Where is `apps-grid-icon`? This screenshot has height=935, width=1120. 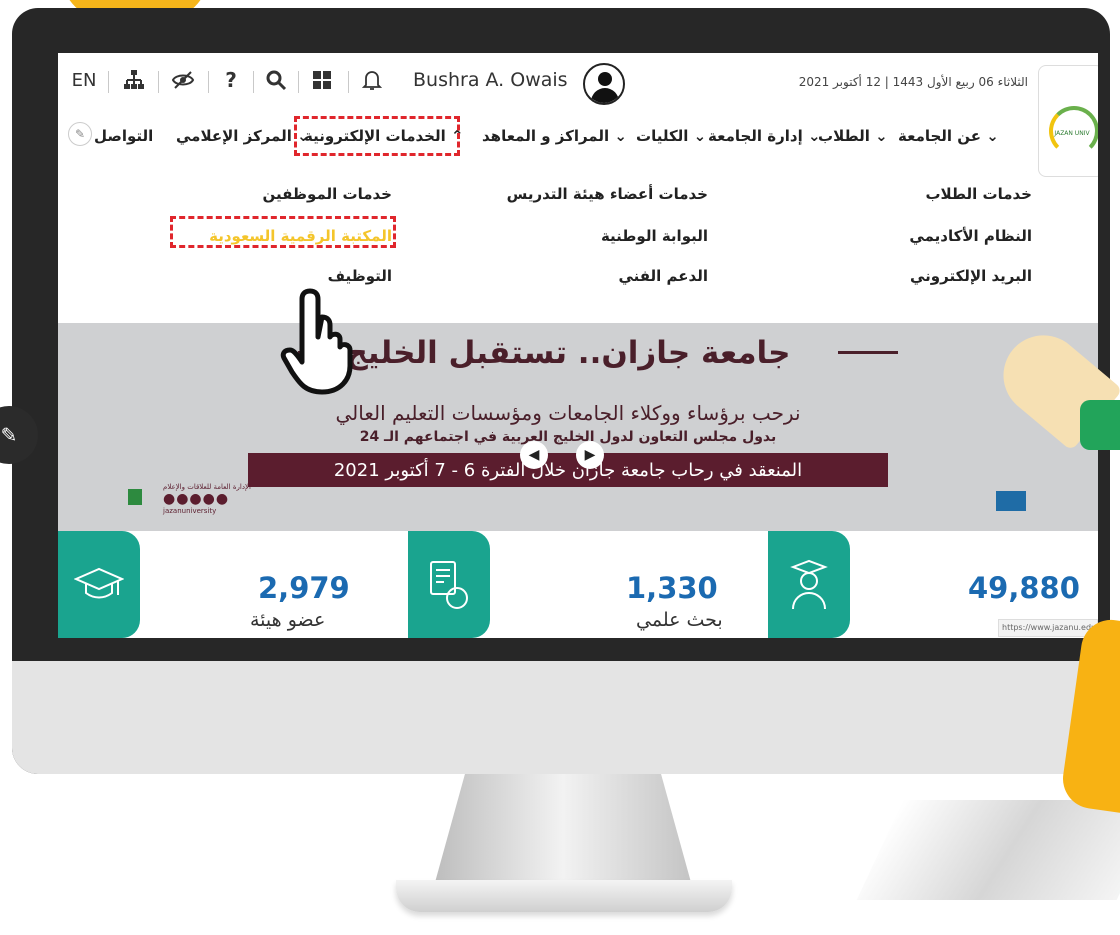
apps-grid-icon is located at coordinates (322, 80).